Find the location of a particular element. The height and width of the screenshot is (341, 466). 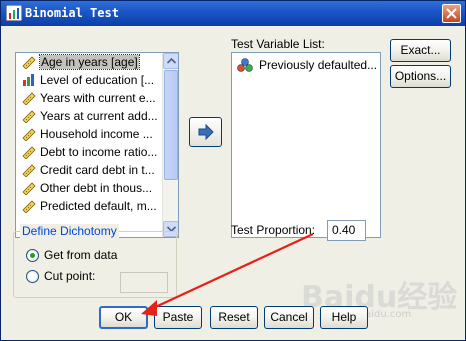

paste-button: Paste is located at coordinates (178, 317).